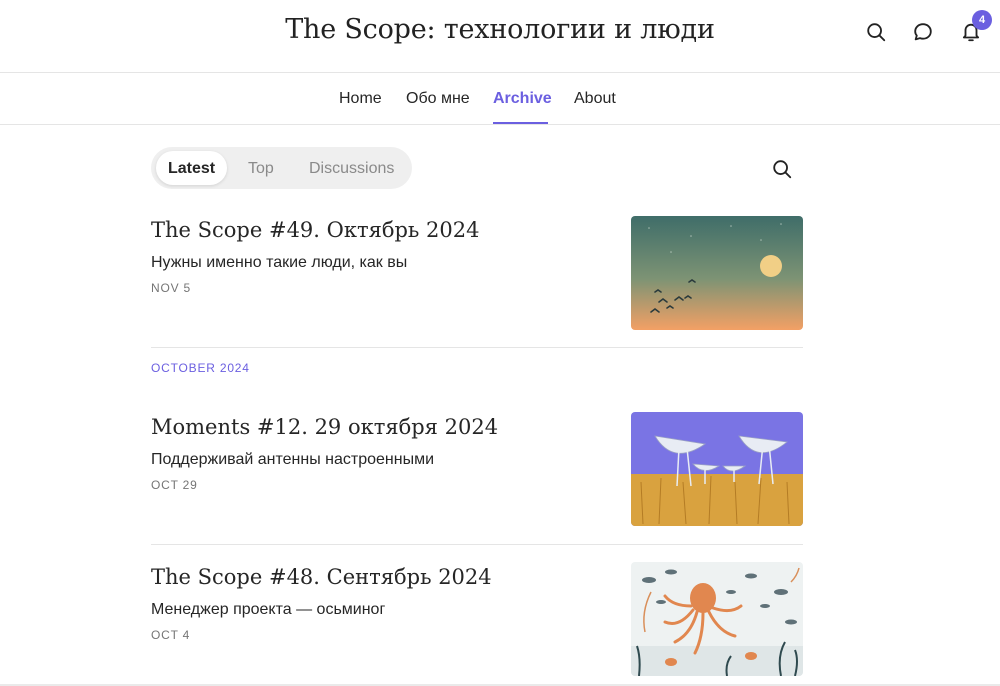 The image size is (1000, 686). I want to click on site-header: The Scope: технологии и люди 4, so click(500, 36).